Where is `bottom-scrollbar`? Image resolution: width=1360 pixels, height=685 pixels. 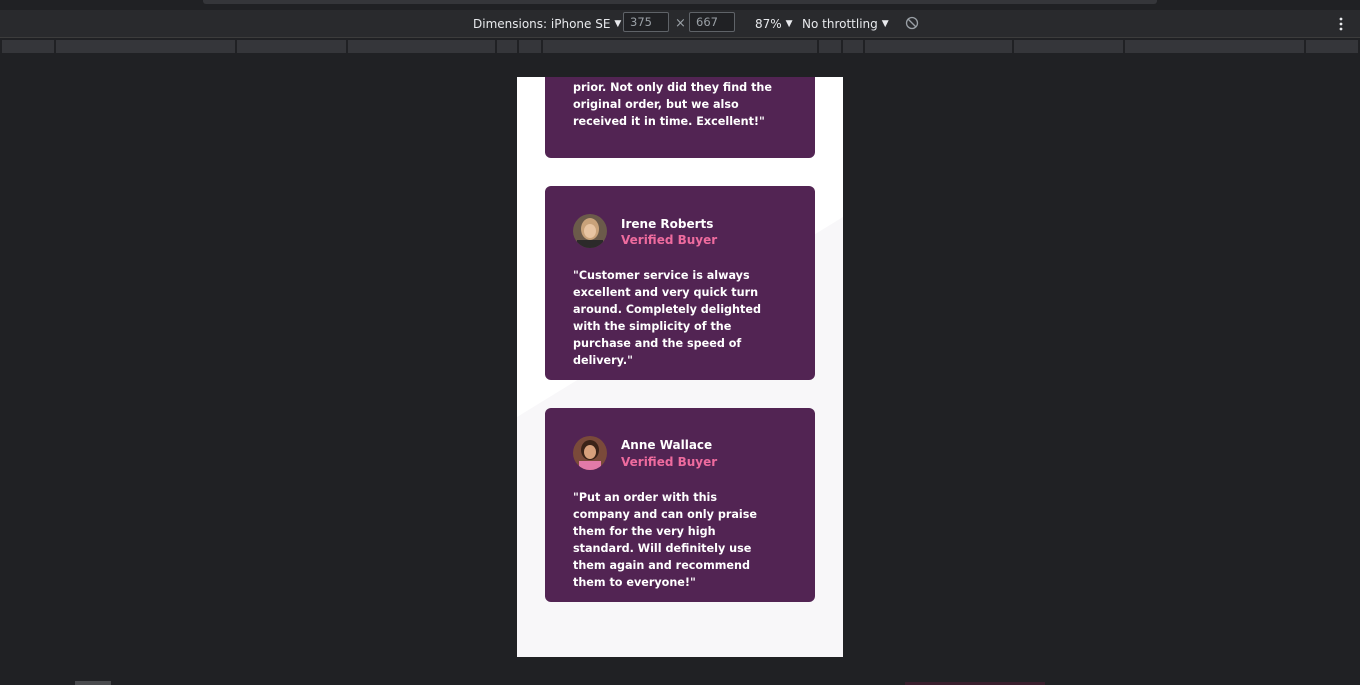
bottom-scrollbar is located at coordinates (93, 683).